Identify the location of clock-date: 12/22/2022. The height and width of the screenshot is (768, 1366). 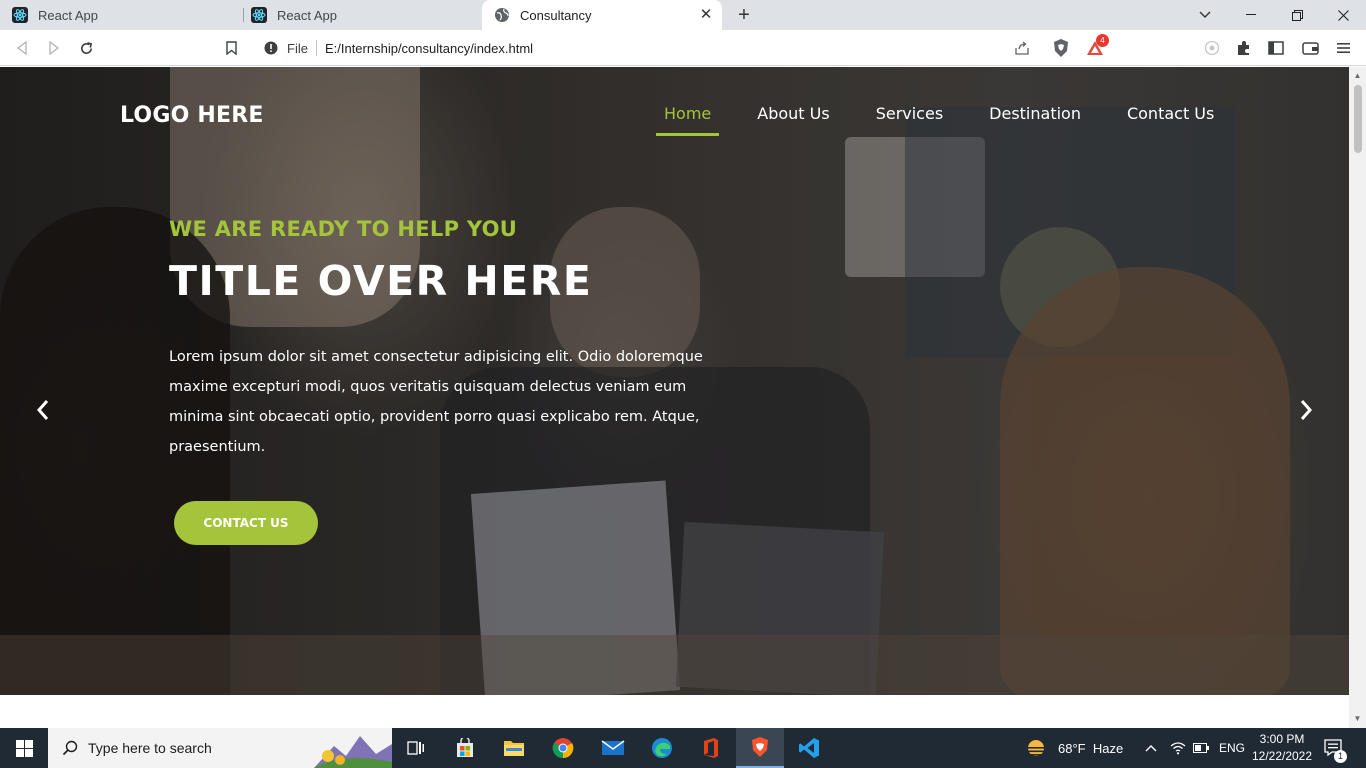
(1282, 756).